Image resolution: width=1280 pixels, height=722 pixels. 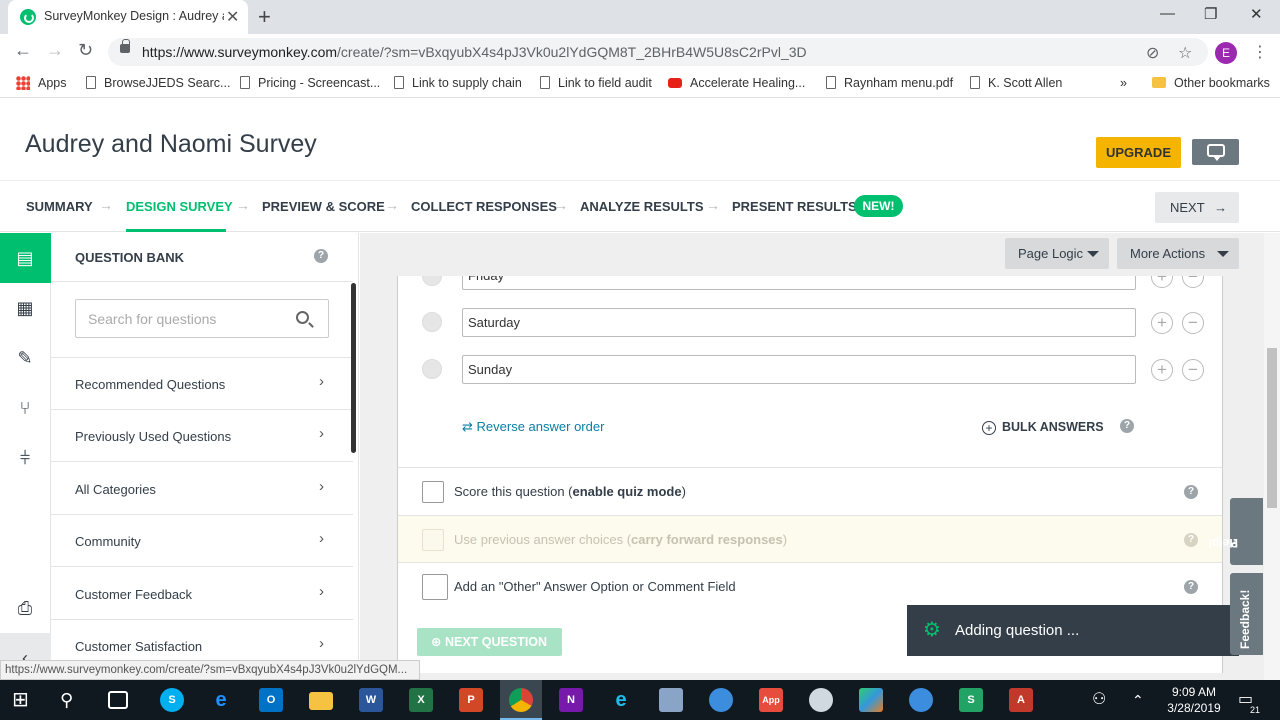 What do you see at coordinates (521, 700) in the screenshot?
I see `chrome-icon` at bounding box center [521, 700].